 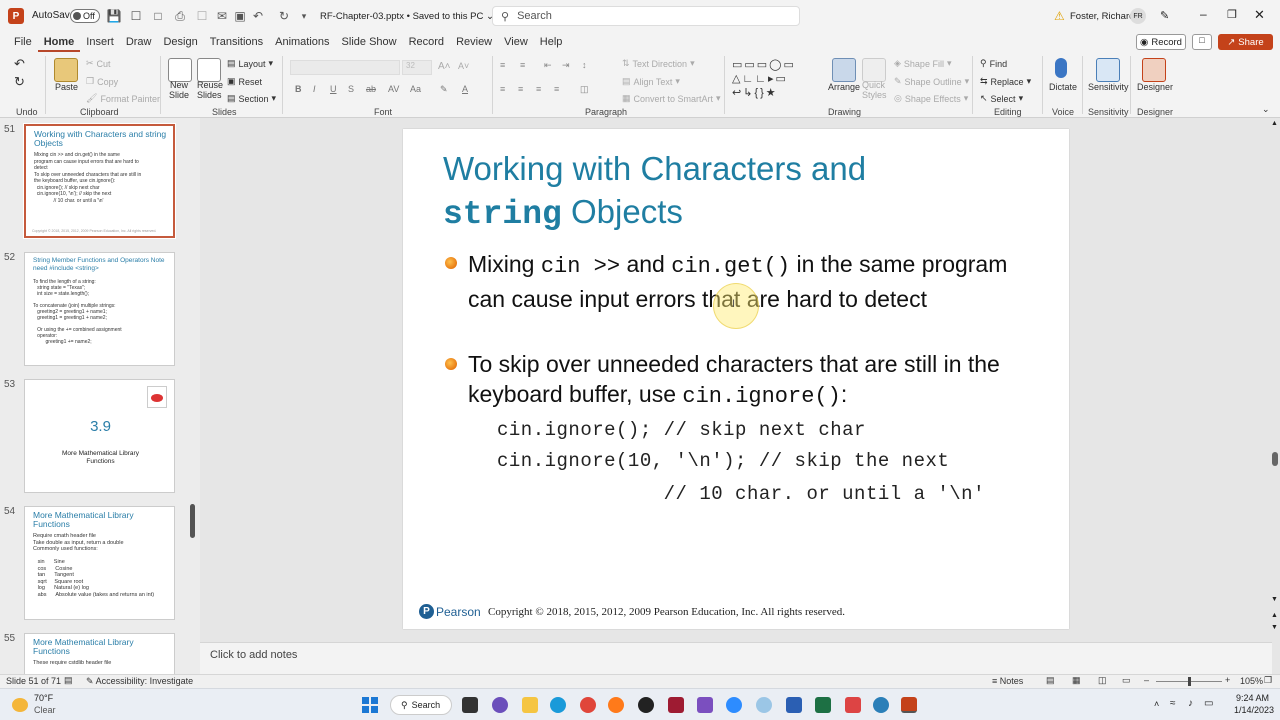 I want to click on tab-draw: Draw, so click(x=139, y=42).